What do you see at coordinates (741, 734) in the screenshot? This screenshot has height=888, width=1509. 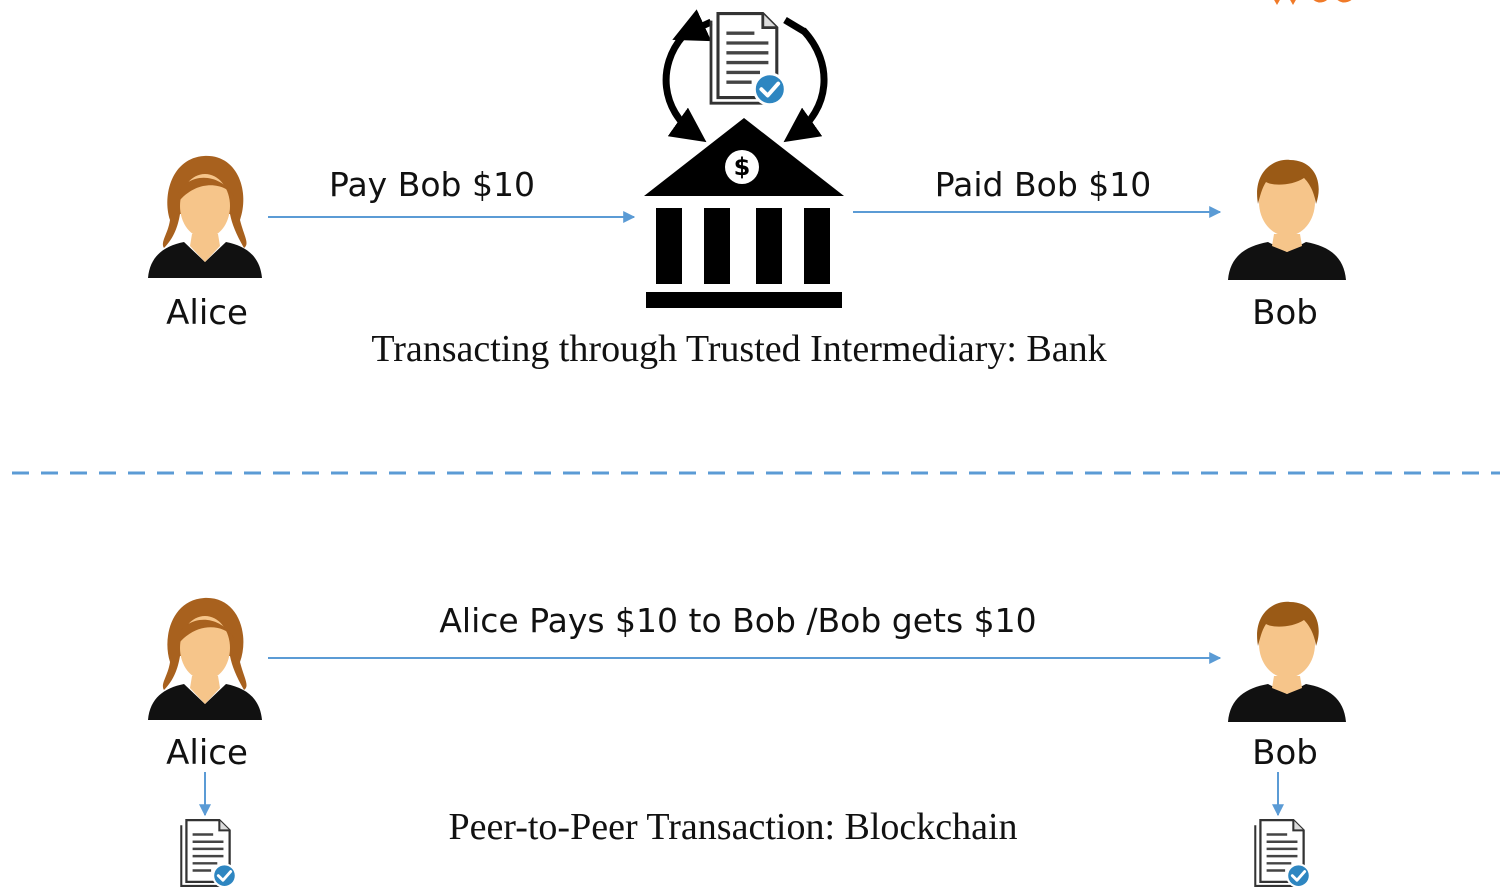 I see `p2p-arrow` at bounding box center [741, 734].